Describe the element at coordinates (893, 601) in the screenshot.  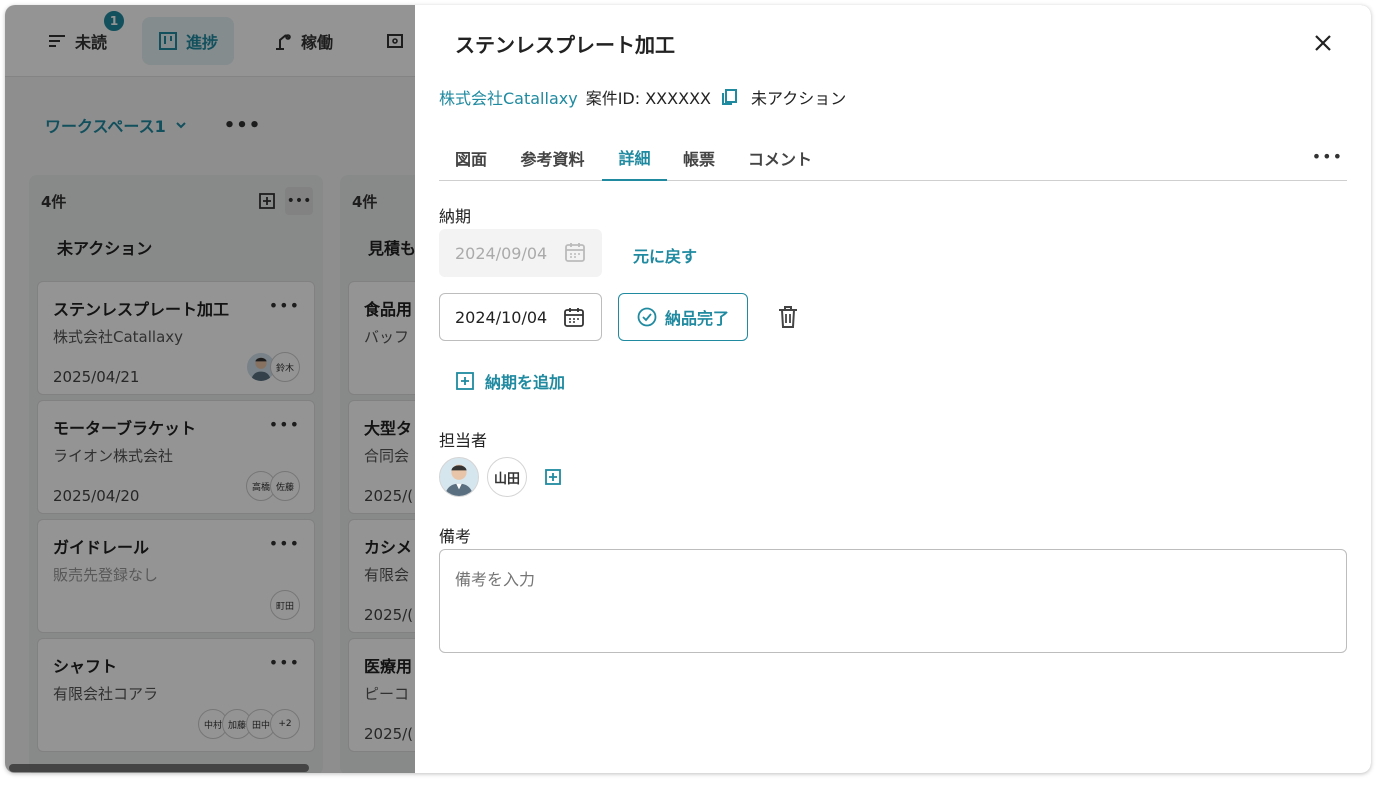
I see `notes-input` at that location.